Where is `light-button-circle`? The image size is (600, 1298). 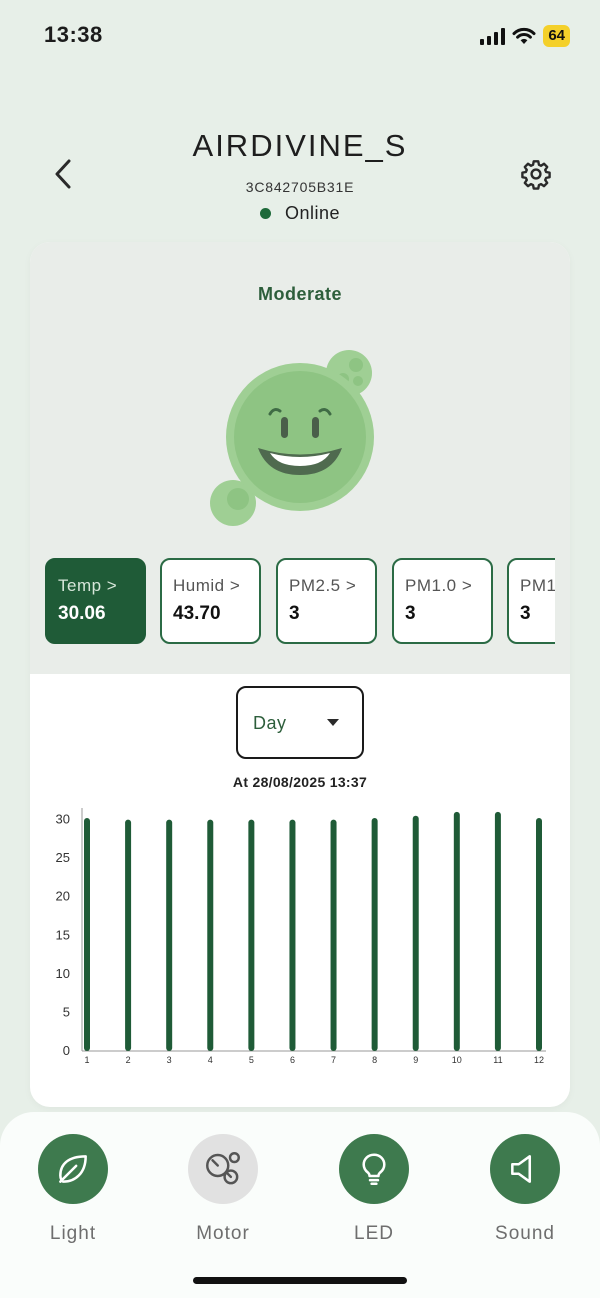 light-button-circle is located at coordinates (73, 1169).